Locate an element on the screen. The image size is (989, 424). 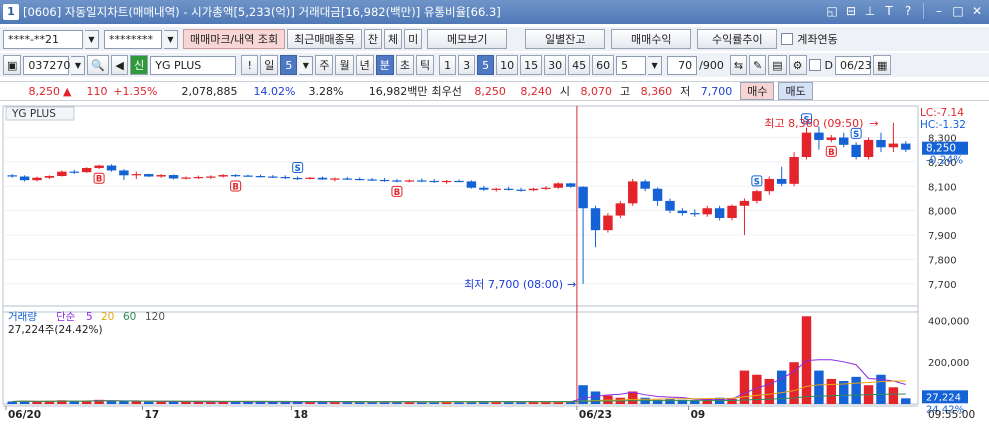
interval-15: 15 is located at coordinates (531, 65).